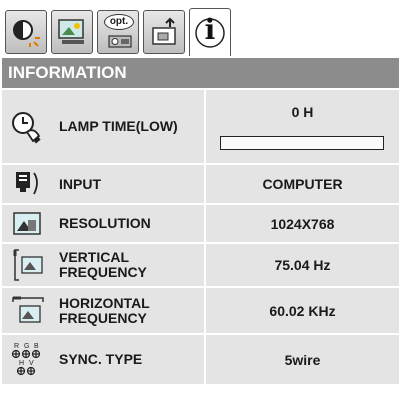 The height and width of the screenshot is (394, 401). I want to click on label-cell: R G B H V SYNC. TYPE, so click(104, 359).